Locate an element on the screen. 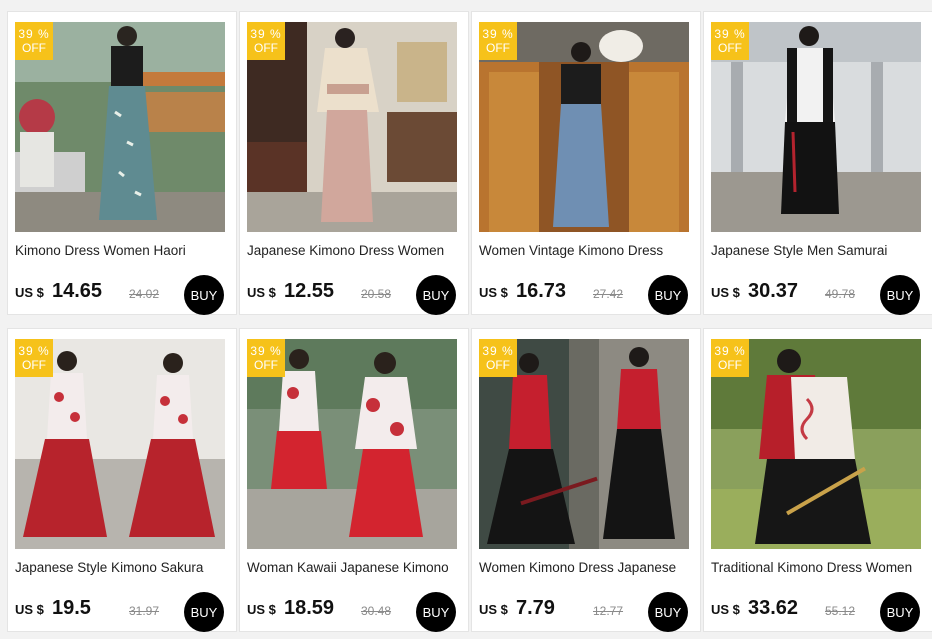  sale-price: 30.37 is located at coordinates (773, 291).